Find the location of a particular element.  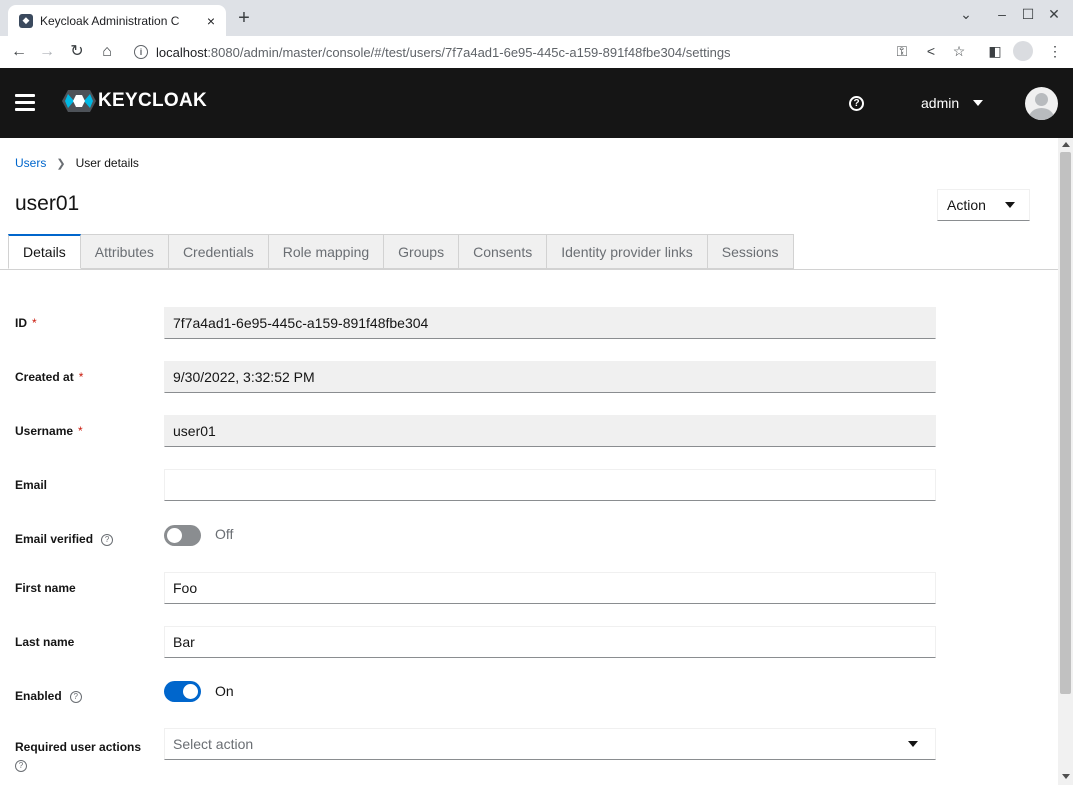

id-label: ID * is located at coordinates (26, 323).